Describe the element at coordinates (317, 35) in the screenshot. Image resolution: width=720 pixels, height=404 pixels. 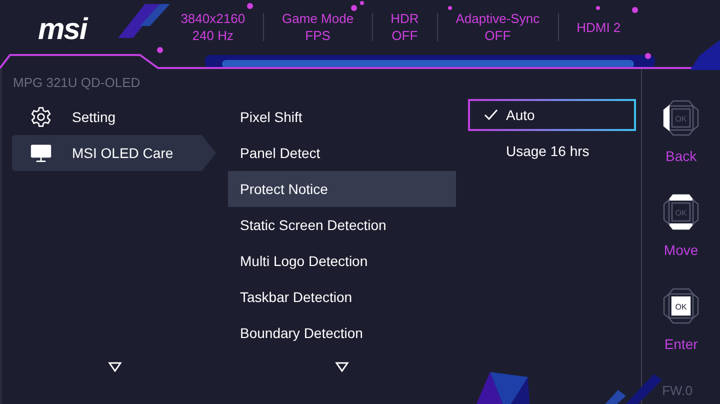
I see `status-value: FPS` at that location.